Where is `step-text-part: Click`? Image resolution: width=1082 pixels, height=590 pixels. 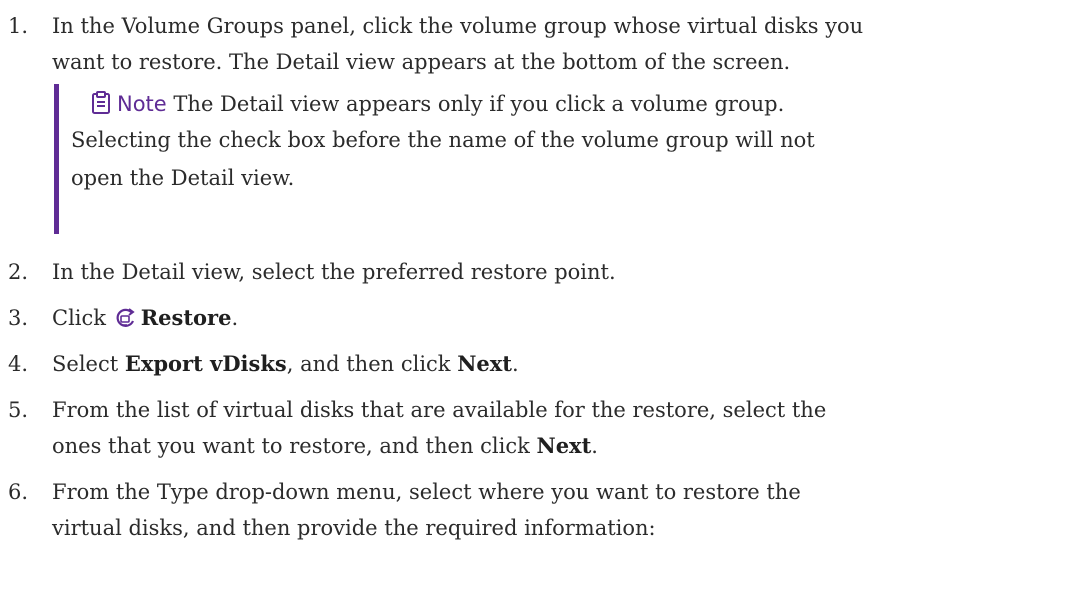 step-text-part: Click is located at coordinates (79, 318).